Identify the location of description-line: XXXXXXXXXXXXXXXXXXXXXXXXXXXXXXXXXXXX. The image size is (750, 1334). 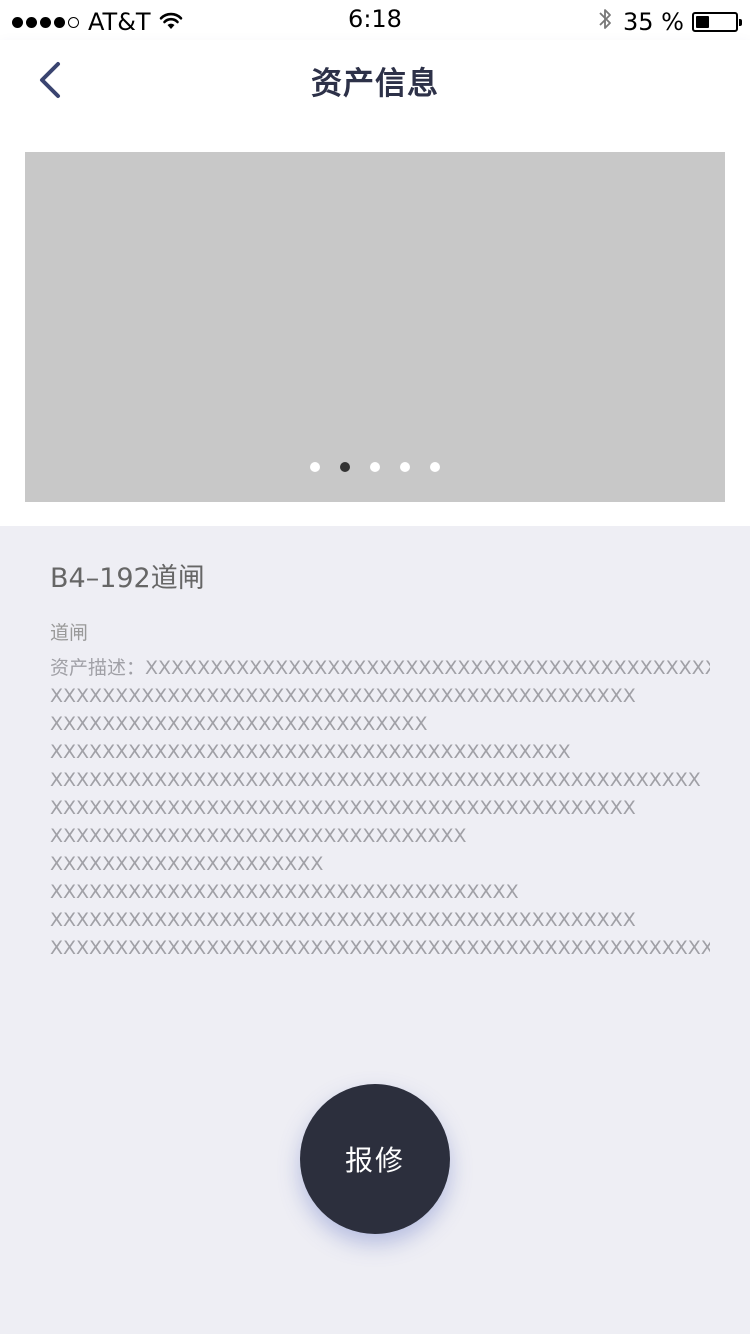
(284, 892).